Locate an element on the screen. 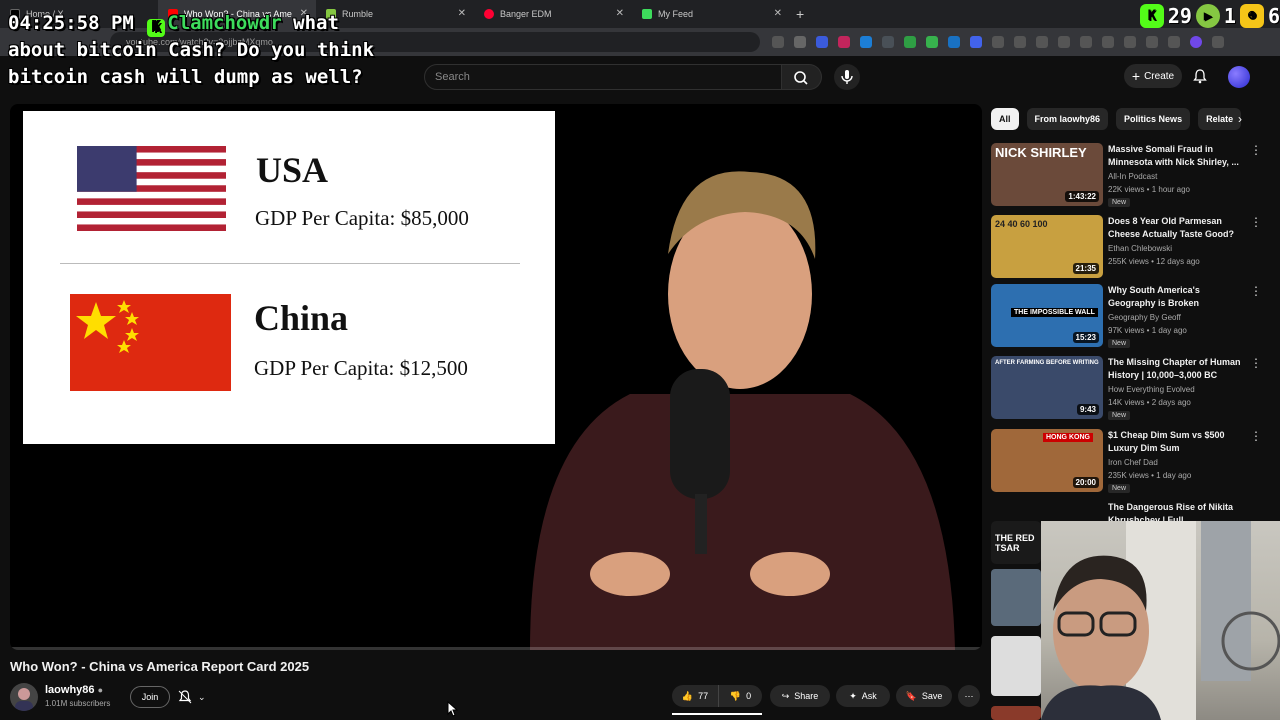  sidebar-icon is located at coordinates (1108, 42).